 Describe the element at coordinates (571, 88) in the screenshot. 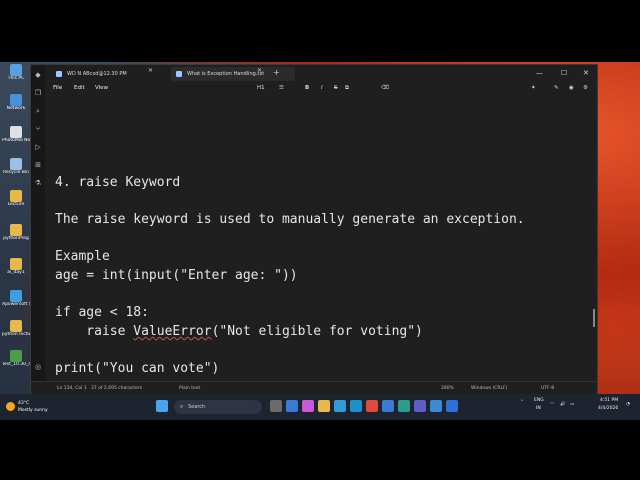

I see `account-icon: ◉` at that location.